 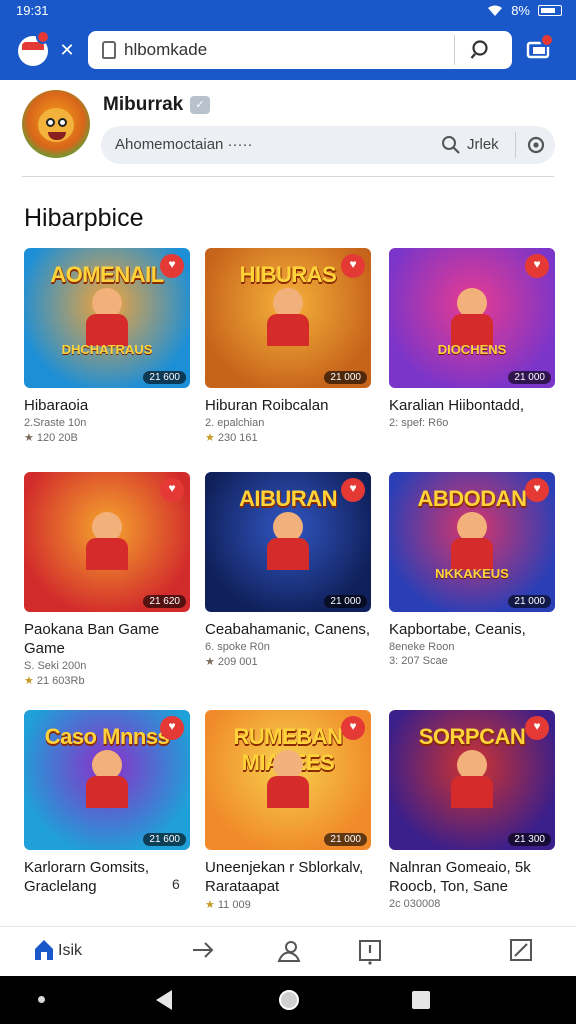 What do you see at coordinates (184, 144) in the screenshot?
I see `secondary-search-text: Ahomemoctaian ·····` at bounding box center [184, 144].